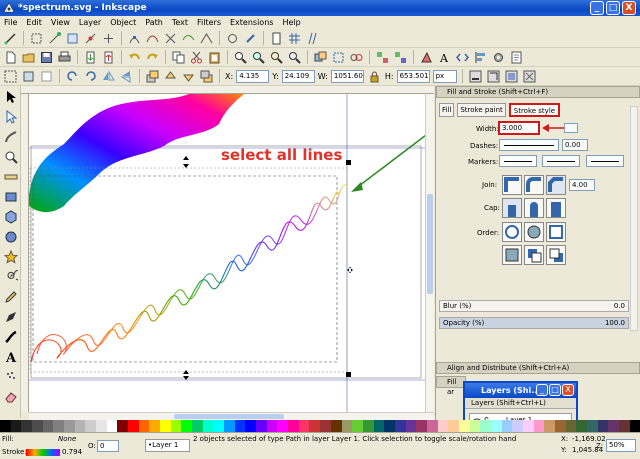 The height and width of the screenshot is (459, 640). What do you see at coordinates (451, 386) in the screenshot?
I see `fill-panel-header: Fill ar` at bounding box center [451, 386].